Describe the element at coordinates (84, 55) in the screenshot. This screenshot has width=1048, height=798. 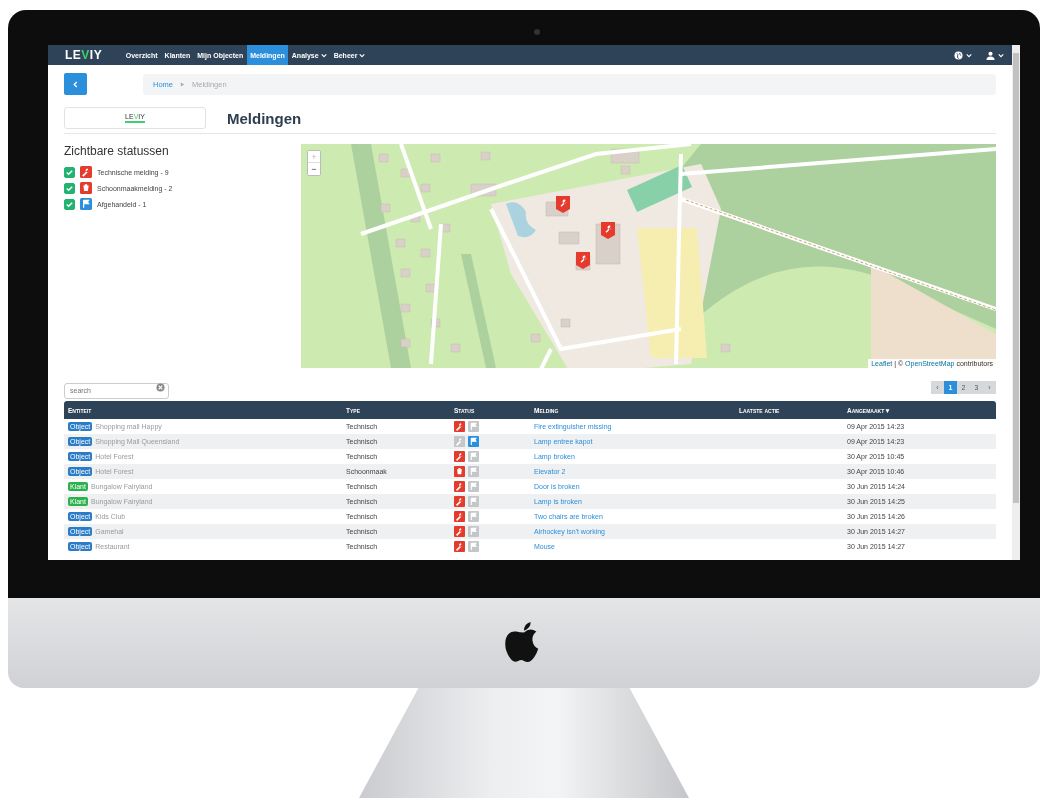
I see `leviy-logo: LEVIY` at that location.